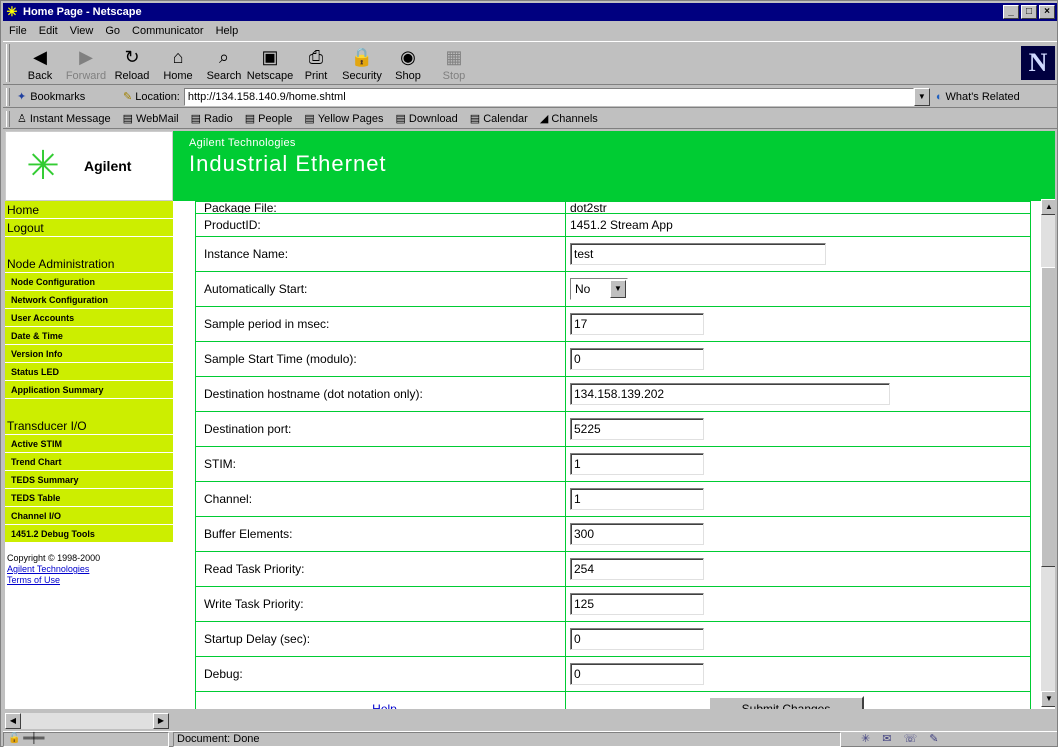 The image size is (1058, 747). Describe the element at coordinates (86, 64) in the screenshot. I see `forward-button: ▶ Forward` at that location.